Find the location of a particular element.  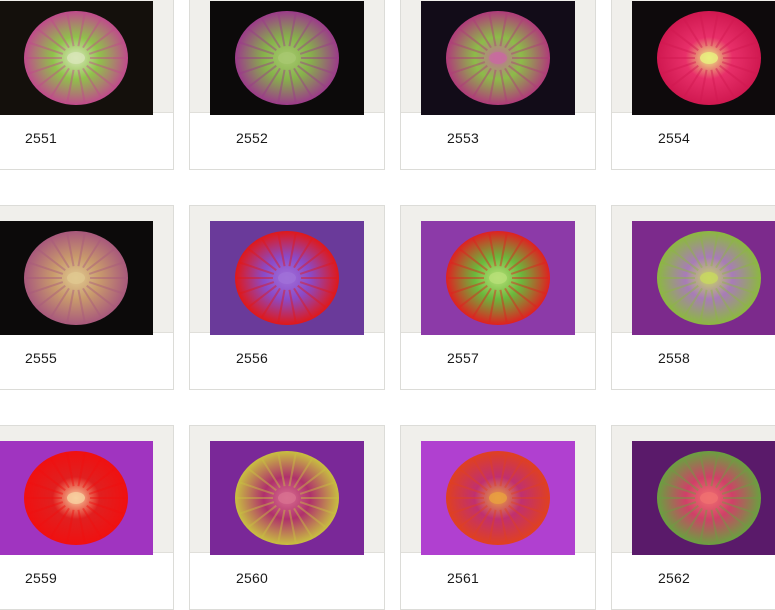

gallery-card: 2556 is located at coordinates (287, 297).